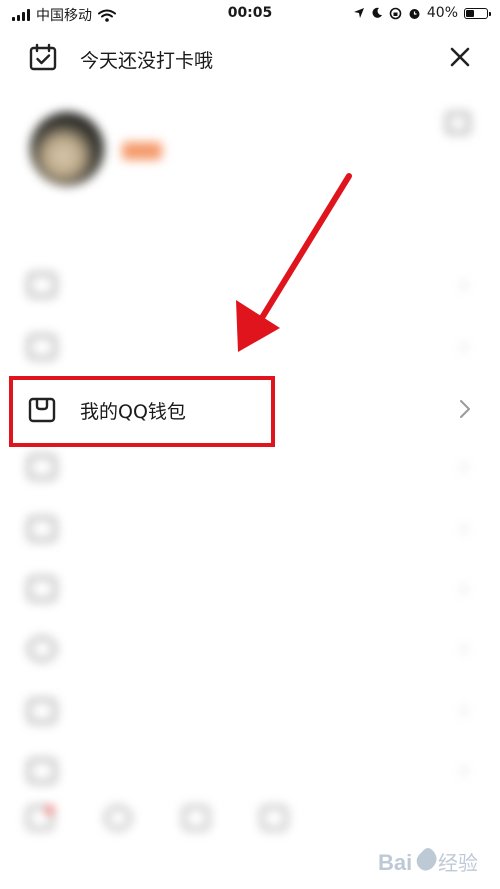 The height and width of the screenshot is (889, 500). What do you see at coordinates (250, 771) in the screenshot?
I see `menu-item-9: ›` at bounding box center [250, 771].